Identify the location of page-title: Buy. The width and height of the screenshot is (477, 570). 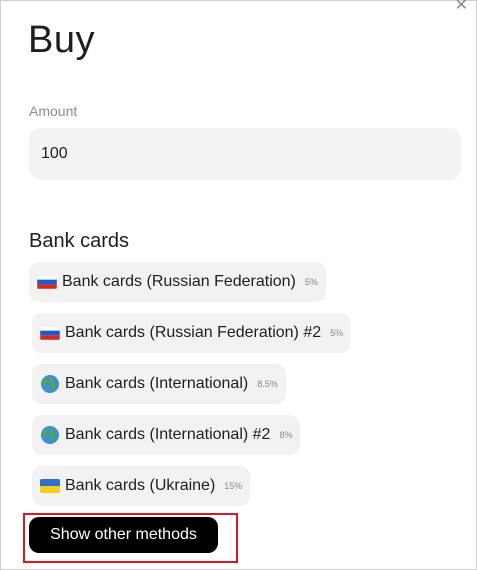
(61, 40).